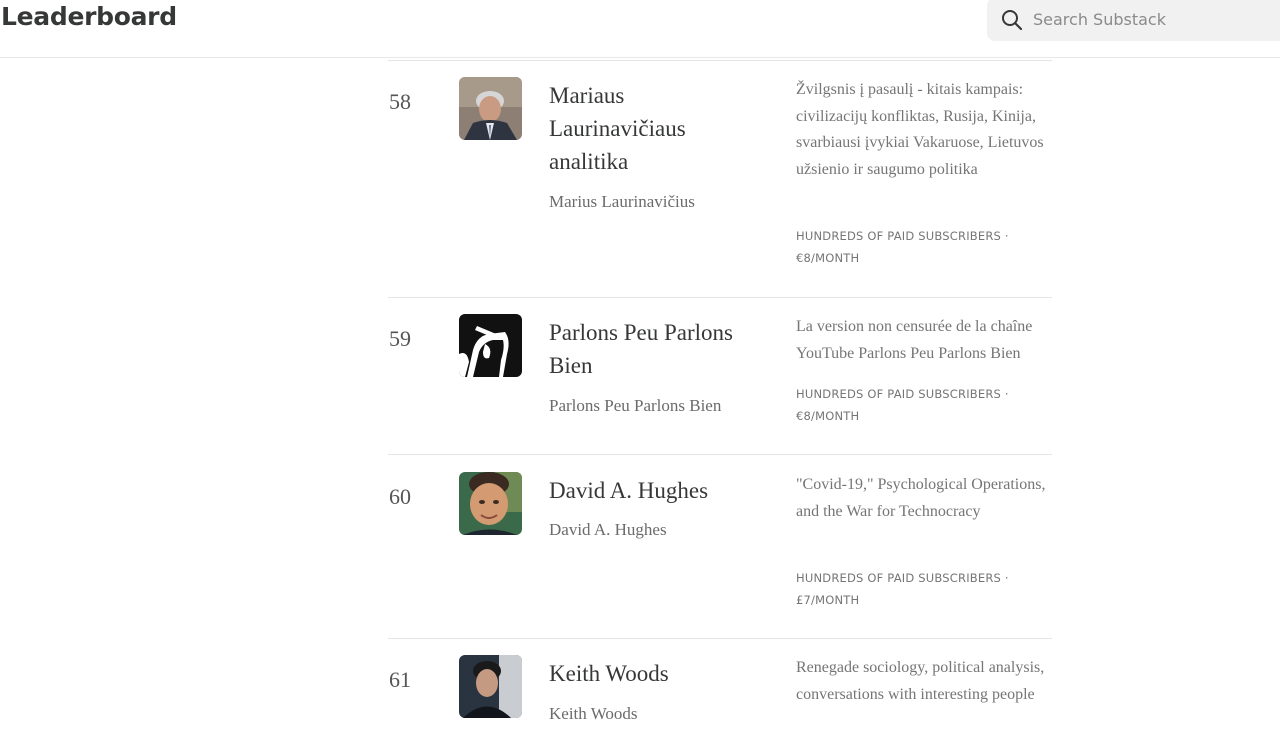  Describe the element at coordinates (659, 406) in the screenshot. I see `author-name: Parlons Peu Parlons Bien` at that location.